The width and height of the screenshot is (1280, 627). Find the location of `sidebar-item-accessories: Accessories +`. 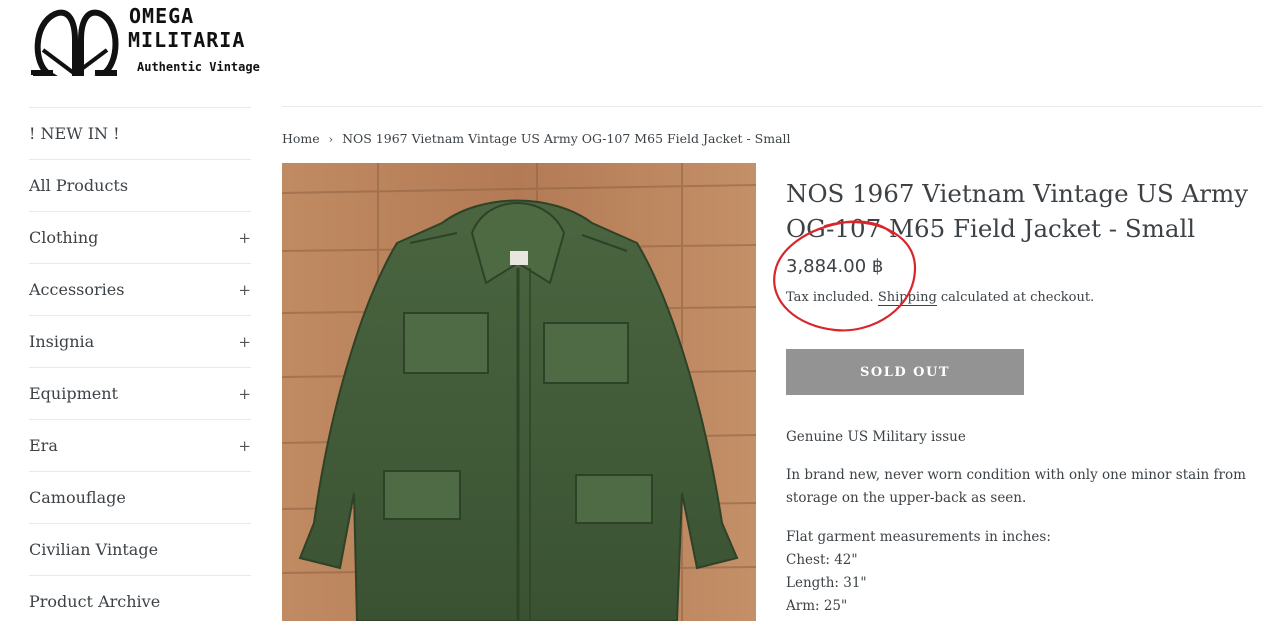

sidebar-item-accessories: Accessories + is located at coordinates (140, 289).